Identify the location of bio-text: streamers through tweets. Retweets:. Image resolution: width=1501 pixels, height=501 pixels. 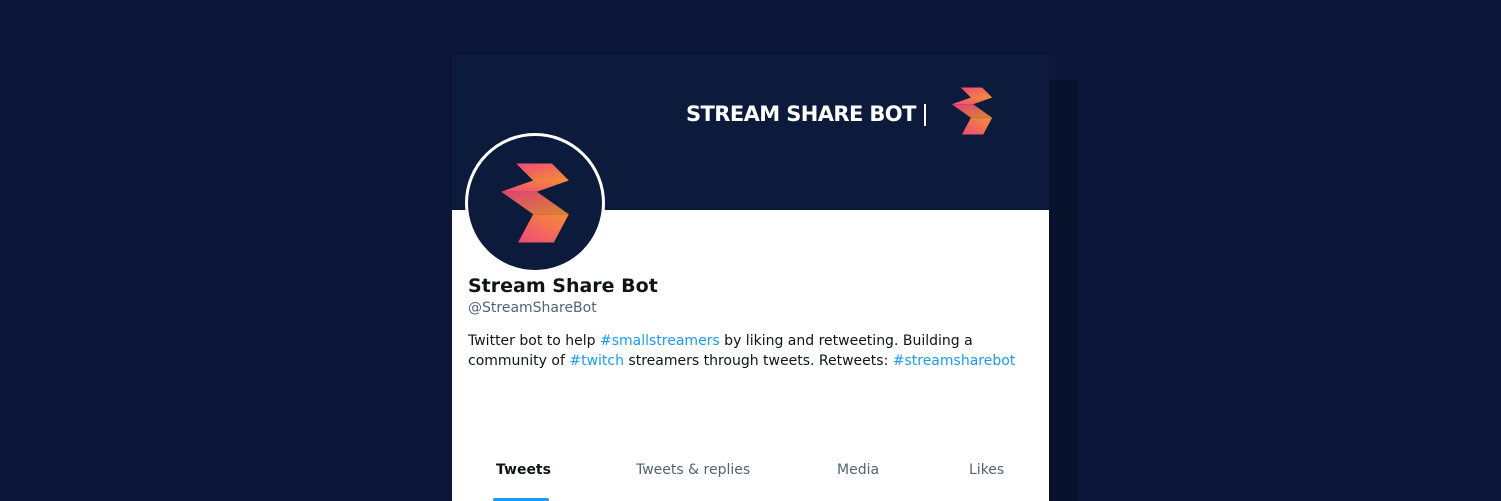
(758, 361).